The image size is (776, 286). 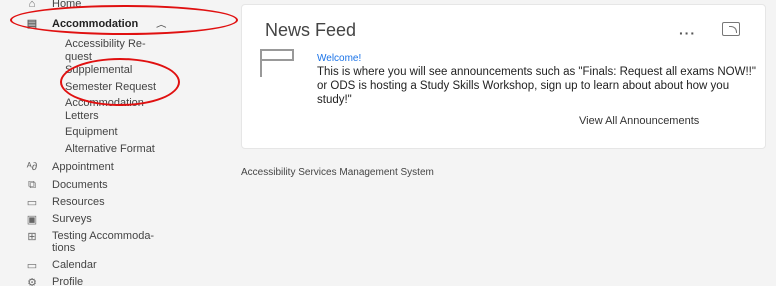 What do you see at coordinates (63, 248) in the screenshot?
I see `sidebar-item-testing-accommodations-cont: tions` at bounding box center [63, 248].